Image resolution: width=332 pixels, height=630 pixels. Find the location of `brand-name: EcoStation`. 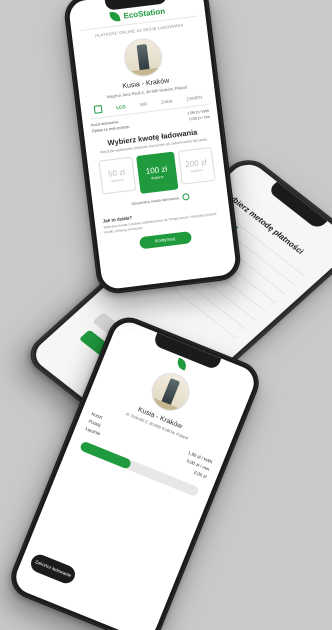

brand-name: EcoStation is located at coordinates (144, 13).